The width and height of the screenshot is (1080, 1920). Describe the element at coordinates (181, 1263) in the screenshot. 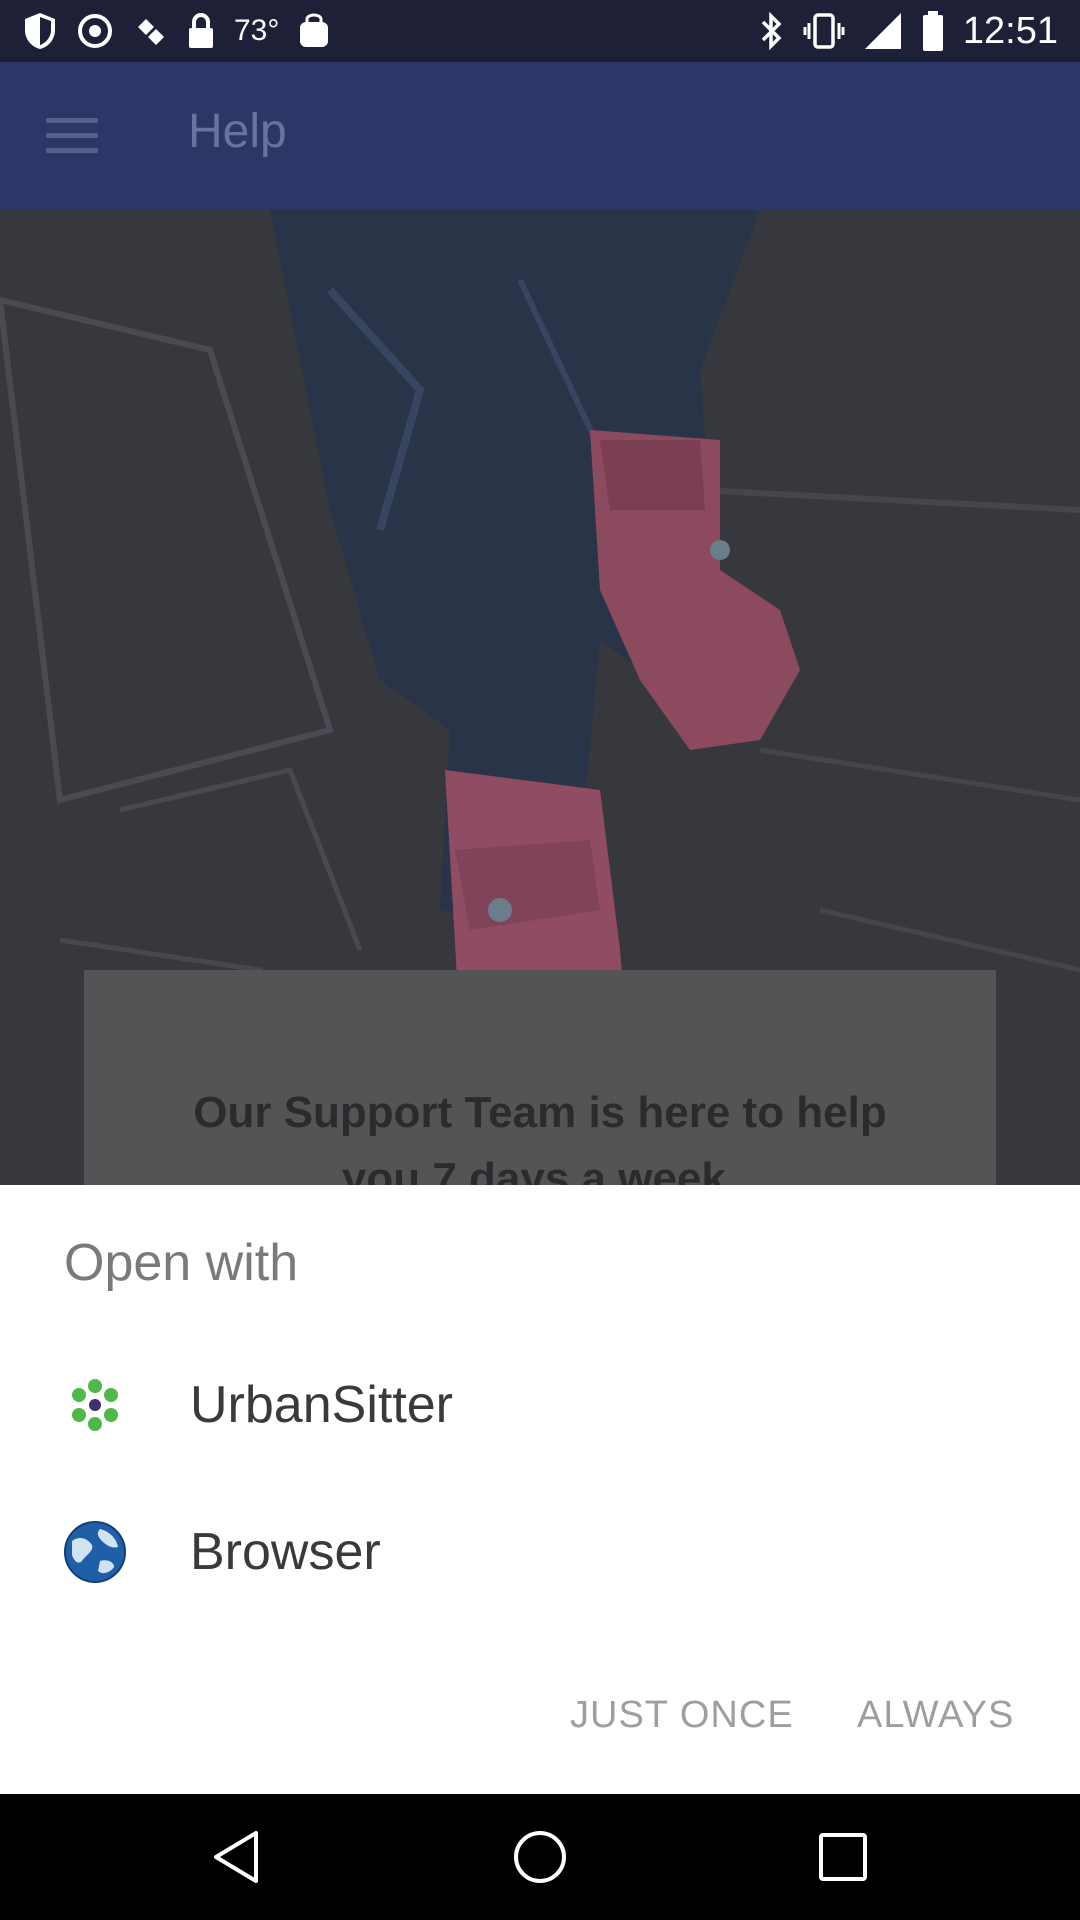

I see `dialog-title: Open with` at that location.